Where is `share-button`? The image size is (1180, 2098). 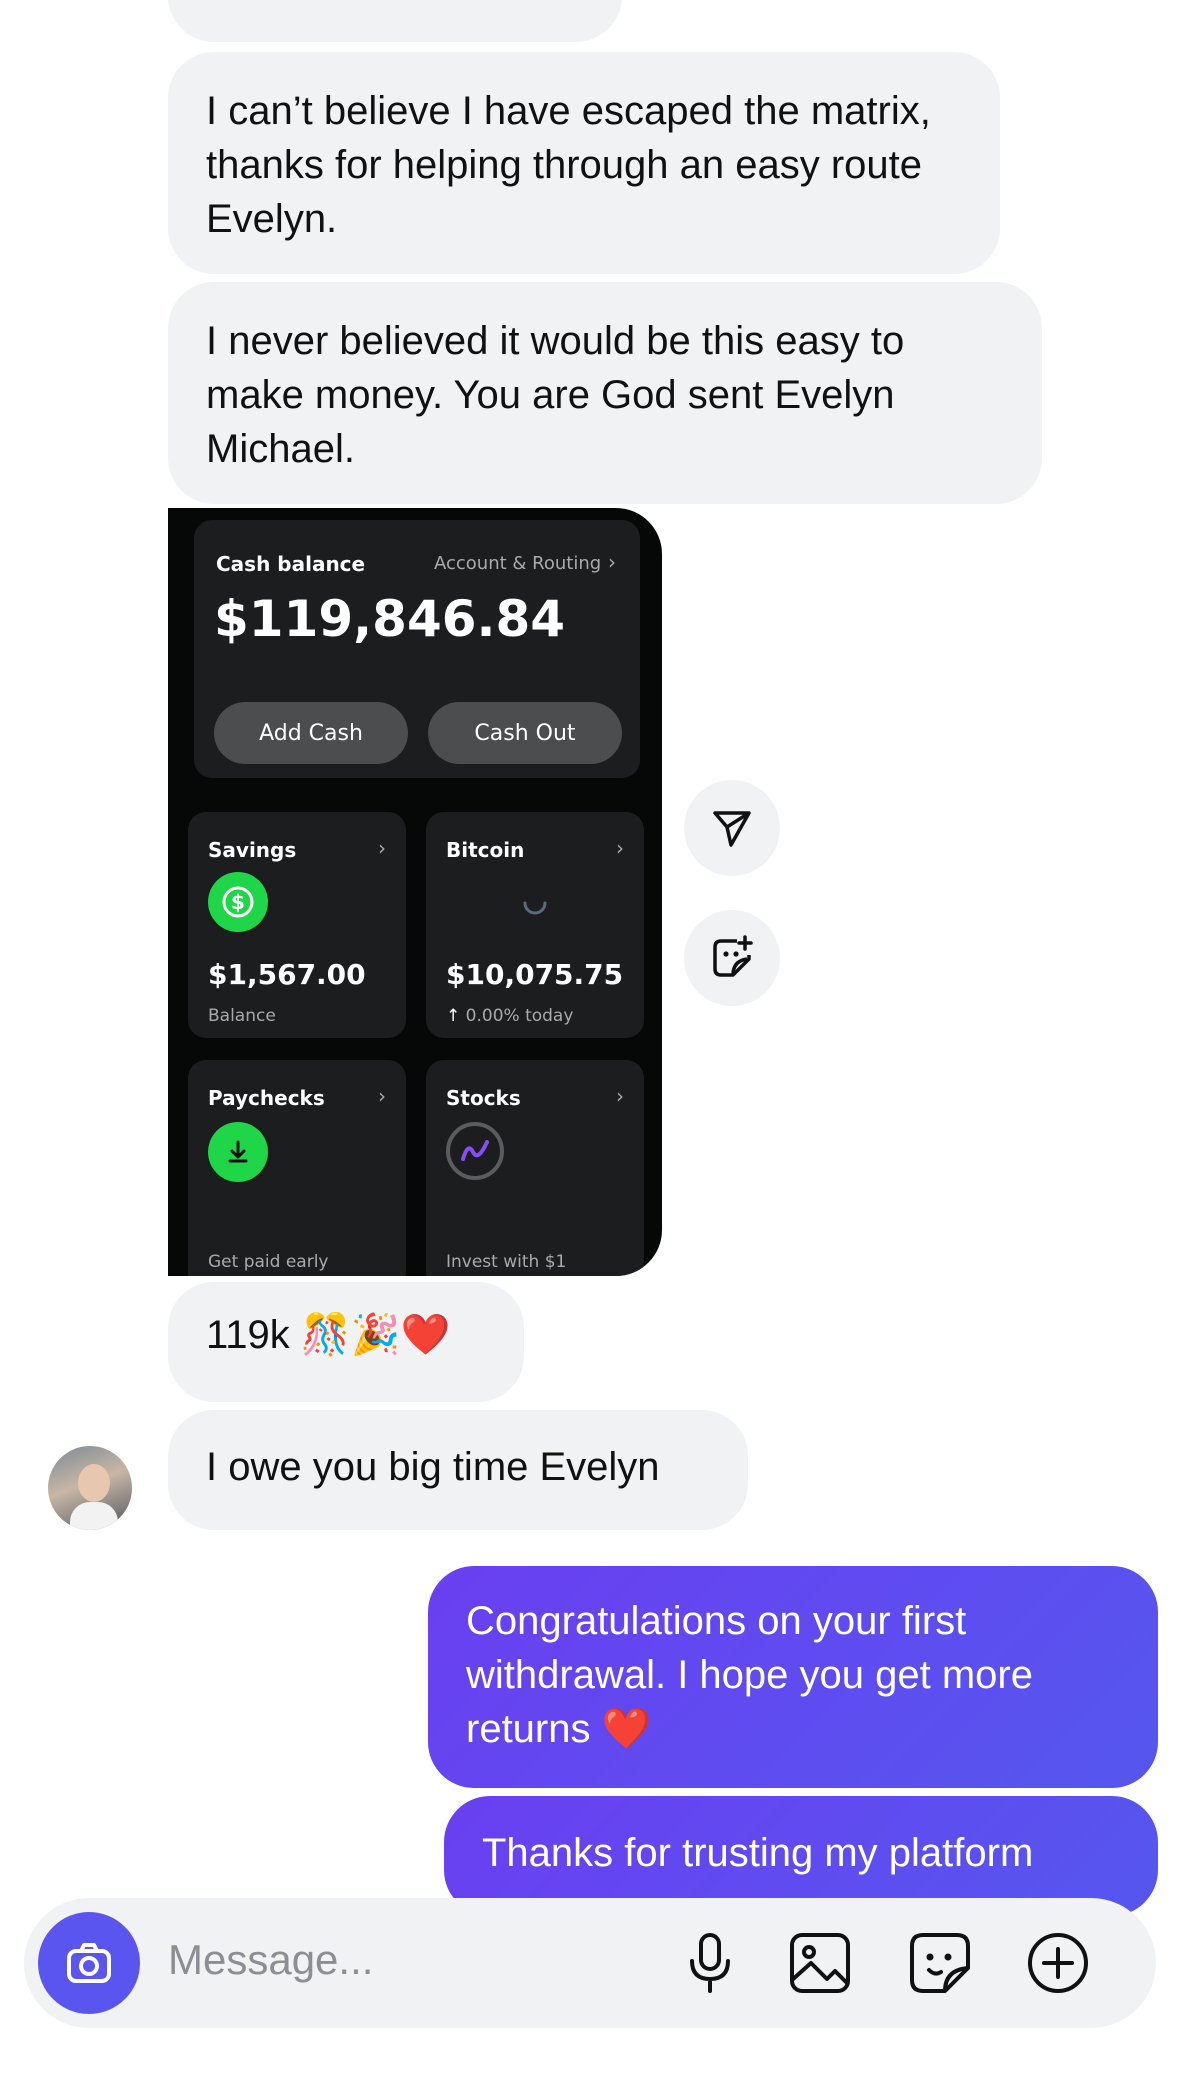
share-button is located at coordinates (732, 828).